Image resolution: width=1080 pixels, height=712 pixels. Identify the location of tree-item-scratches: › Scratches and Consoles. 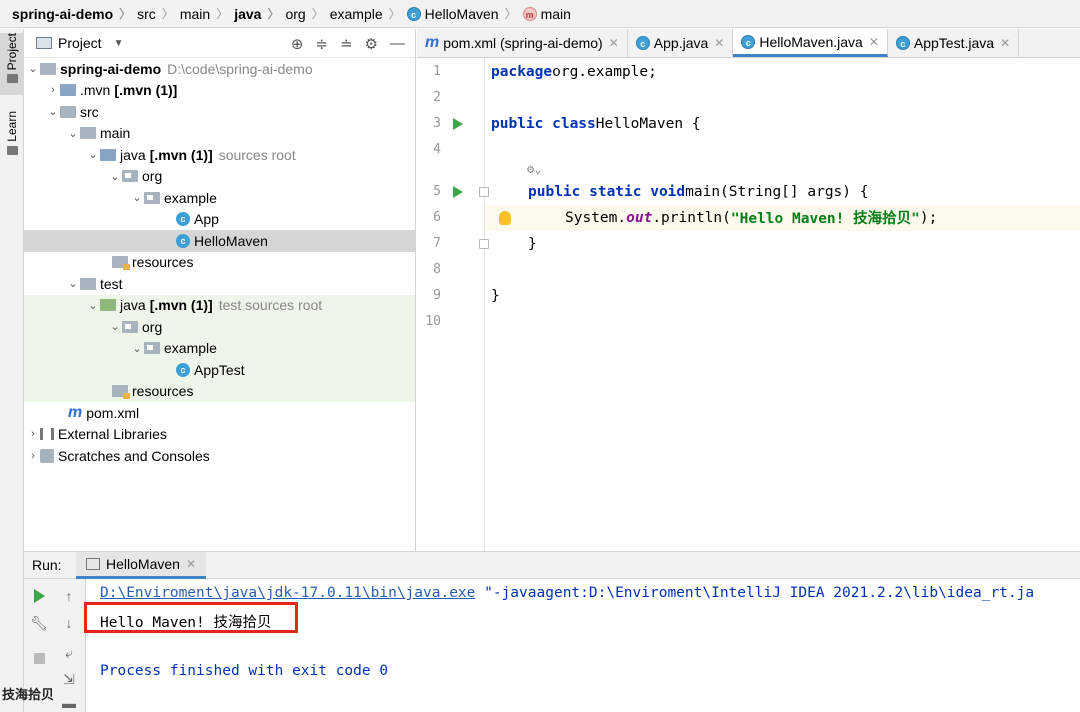
(219, 456).